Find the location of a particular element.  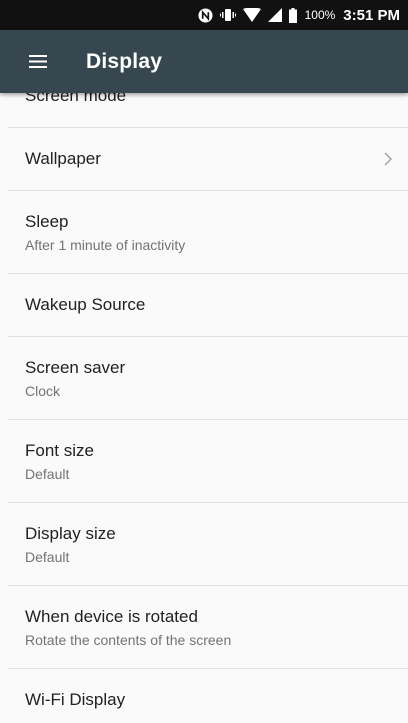

battery-percentage: 100% is located at coordinates (320, 15).